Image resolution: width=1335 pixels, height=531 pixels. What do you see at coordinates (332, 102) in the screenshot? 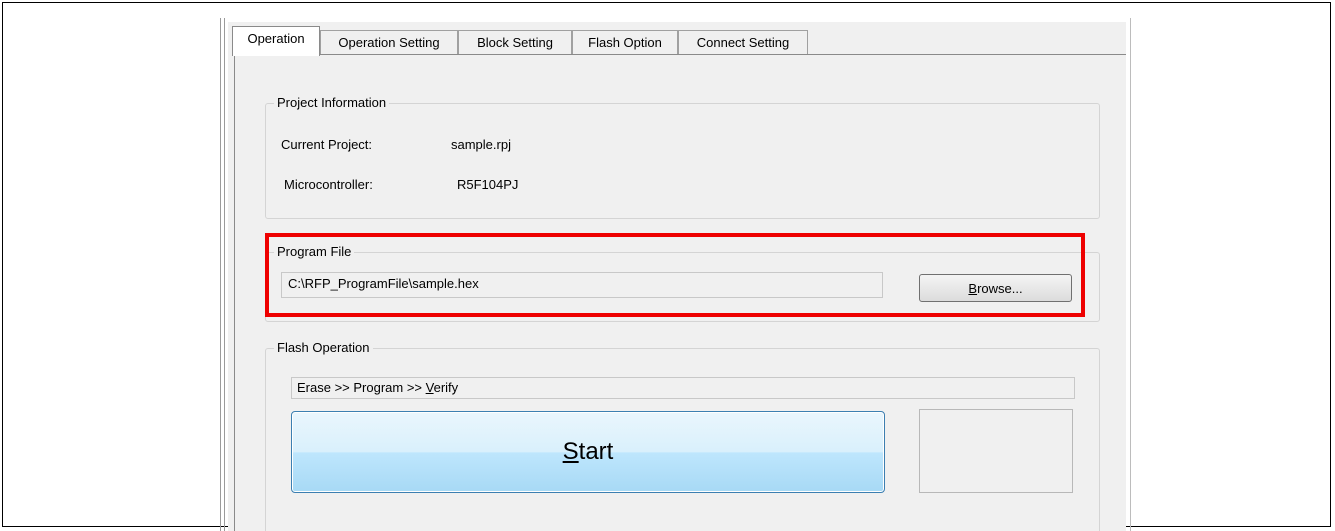
I see `project-information-title: Project Information` at bounding box center [332, 102].